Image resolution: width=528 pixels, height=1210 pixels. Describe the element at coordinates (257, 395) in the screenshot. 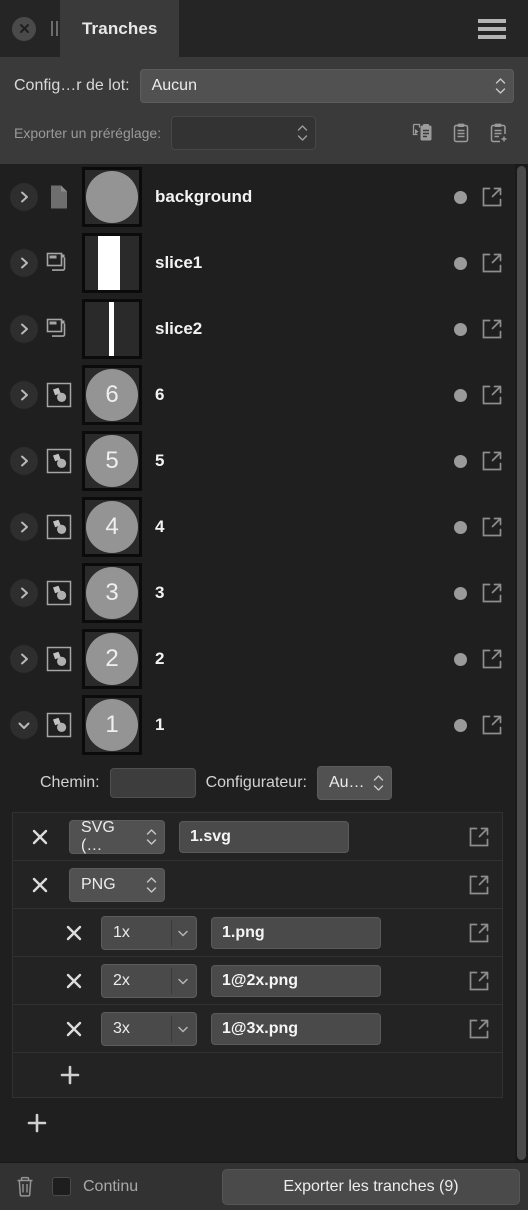

I see `slice-row: 66` at that location.